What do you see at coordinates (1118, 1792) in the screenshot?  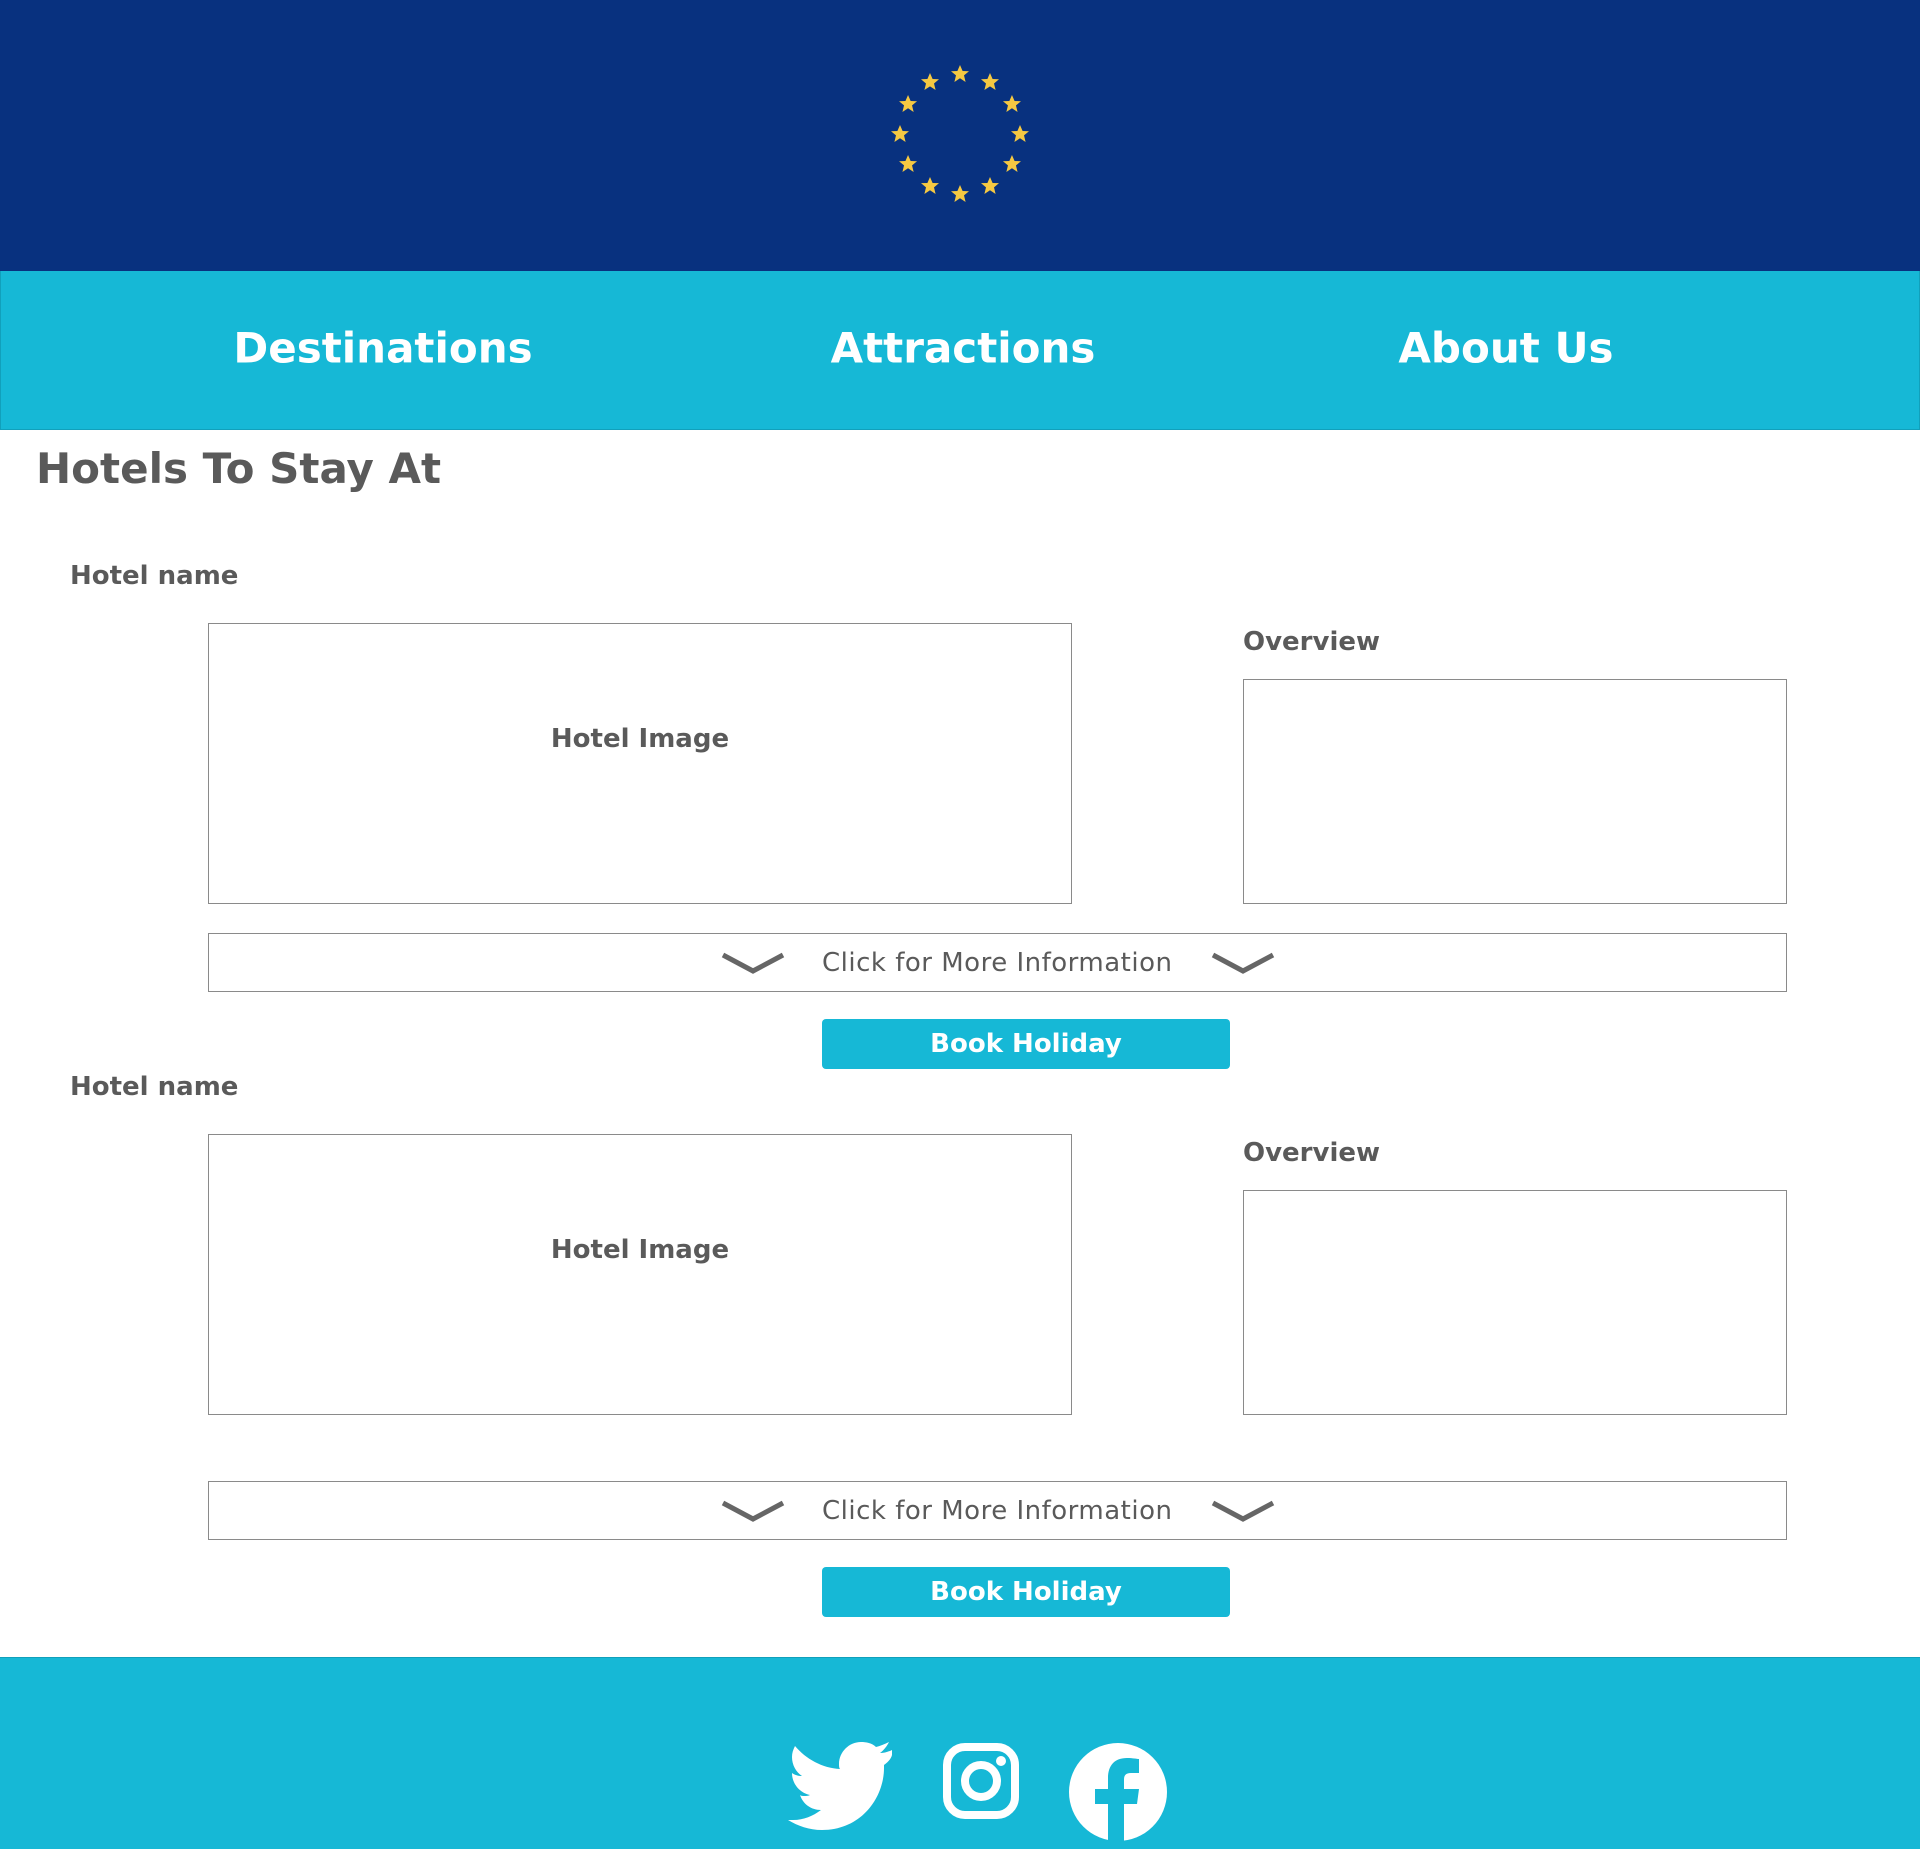 I see `facebook-icon` at bounding box center [1118, 1792].